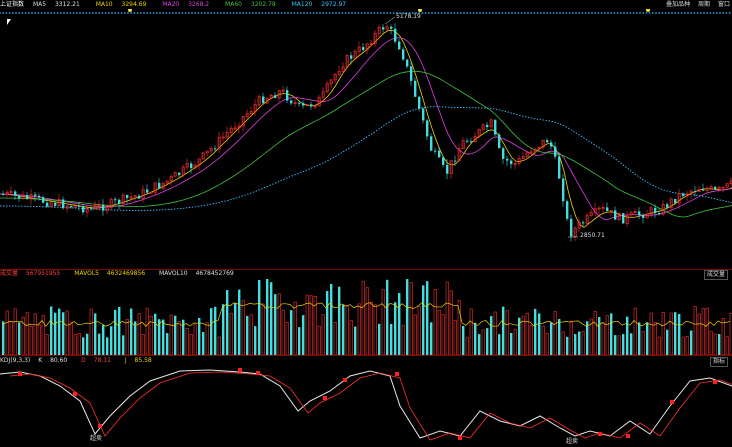  What do you see at coordinates (15, 360) in the screenshot?
I see `kdj-title: KDJ(9,3,3)` at bounding box center [15, 360].